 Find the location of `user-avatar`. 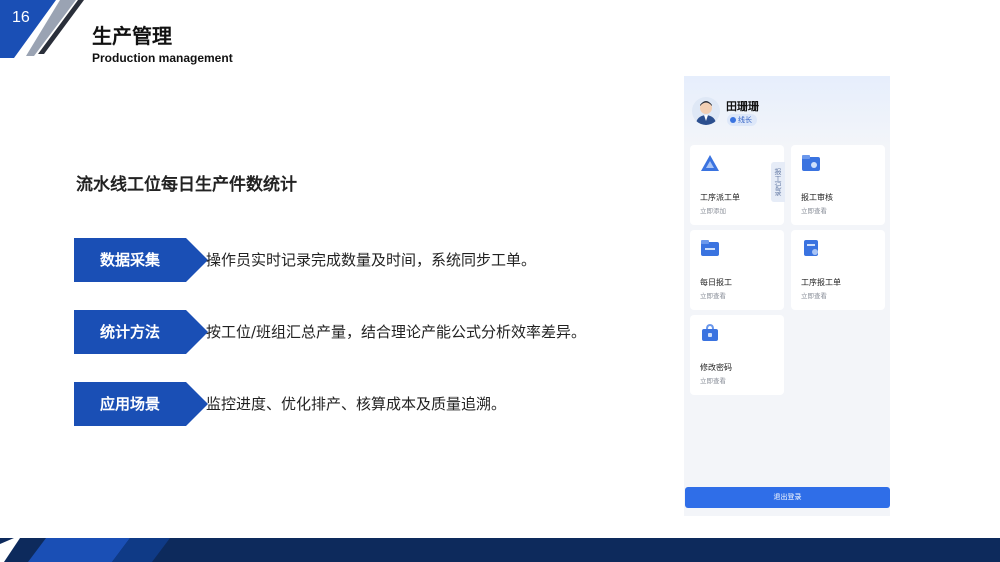

user-avatar is located at coordinates (706, 111).